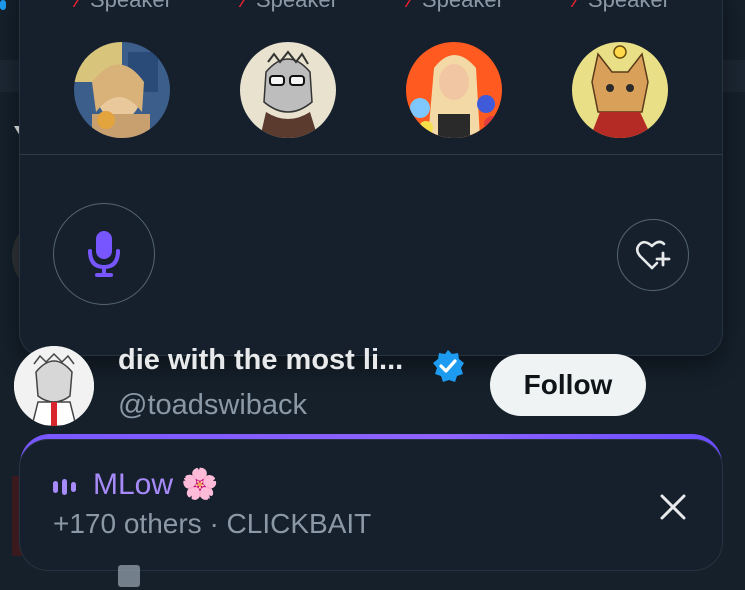 The height and width of the screenshot is (590, 745). Describe the element at coordinates (67, 487) in the screenshot. I see `live-audio-icon` at that location.